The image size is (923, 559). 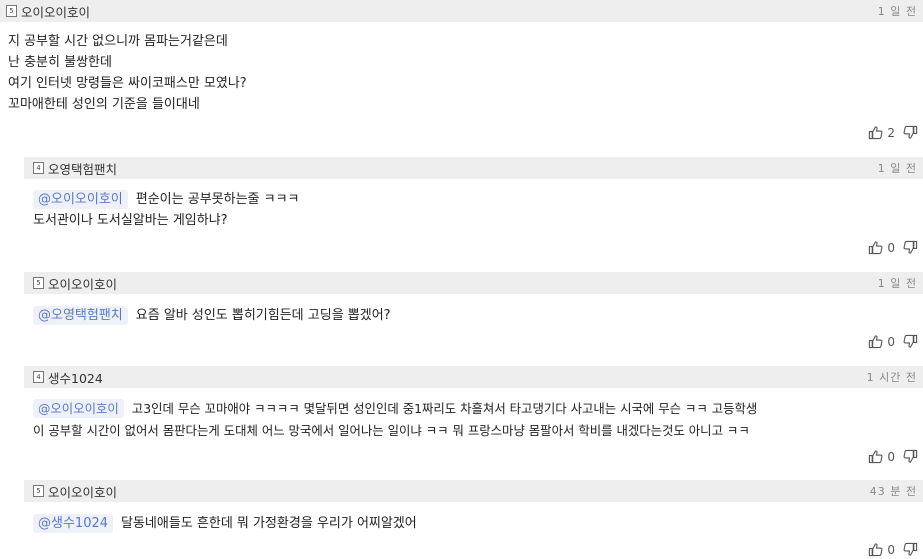 What do you see at coordinates (127, 83) in the screenshot?
I see `comment-line: 여기 인터넷 망령들은 싸이코패스만 모였나?` at bounding box center [127, 83].